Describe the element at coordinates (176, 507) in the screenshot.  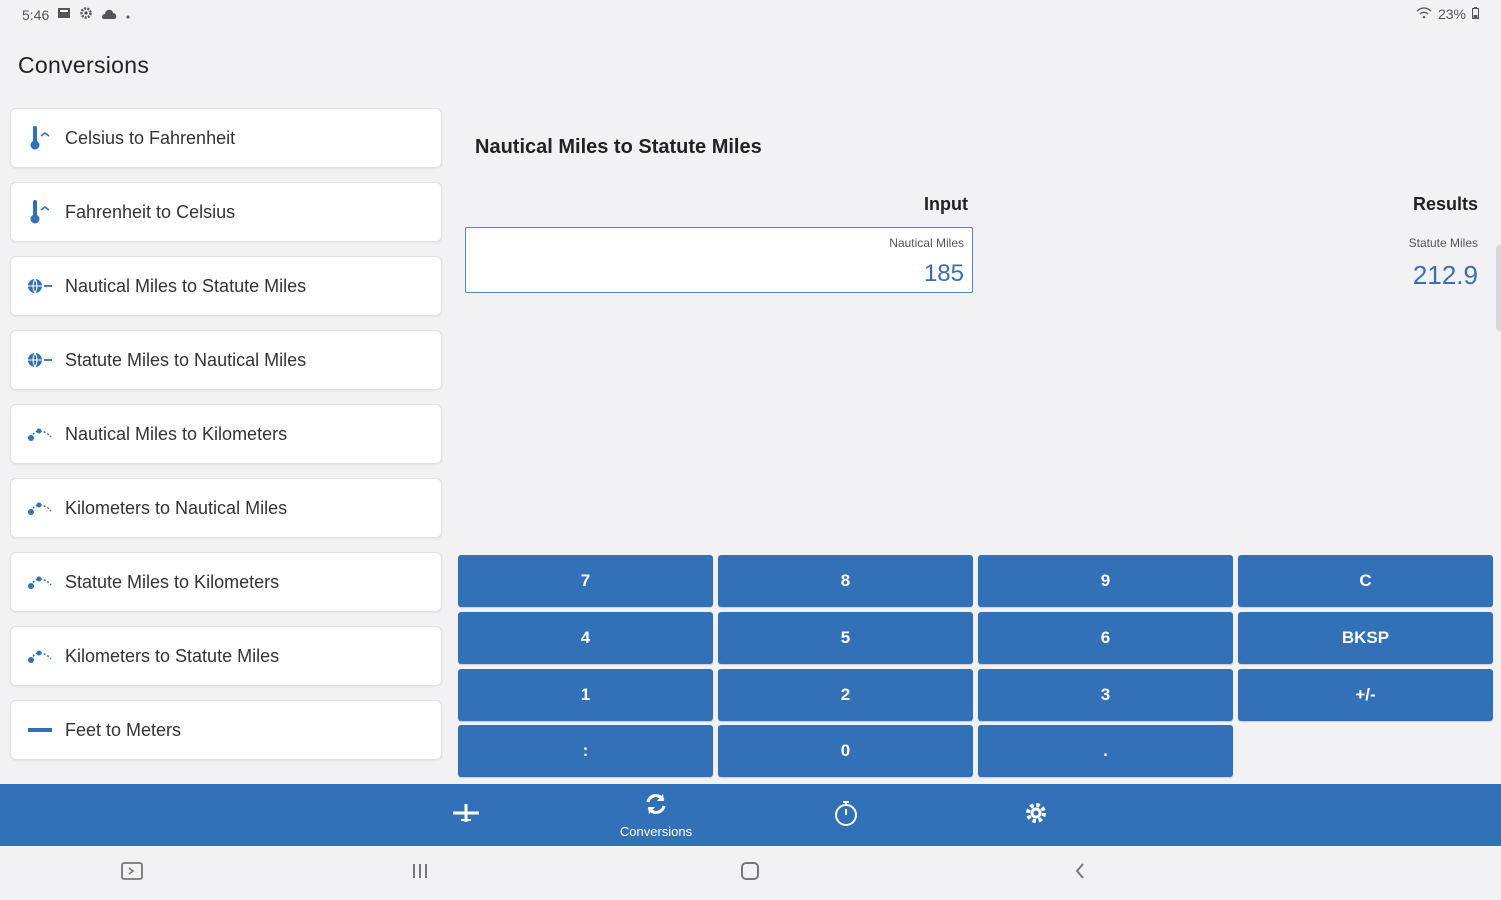
I see `conversion-label: Kilometers to Nautical Miles` at that location.